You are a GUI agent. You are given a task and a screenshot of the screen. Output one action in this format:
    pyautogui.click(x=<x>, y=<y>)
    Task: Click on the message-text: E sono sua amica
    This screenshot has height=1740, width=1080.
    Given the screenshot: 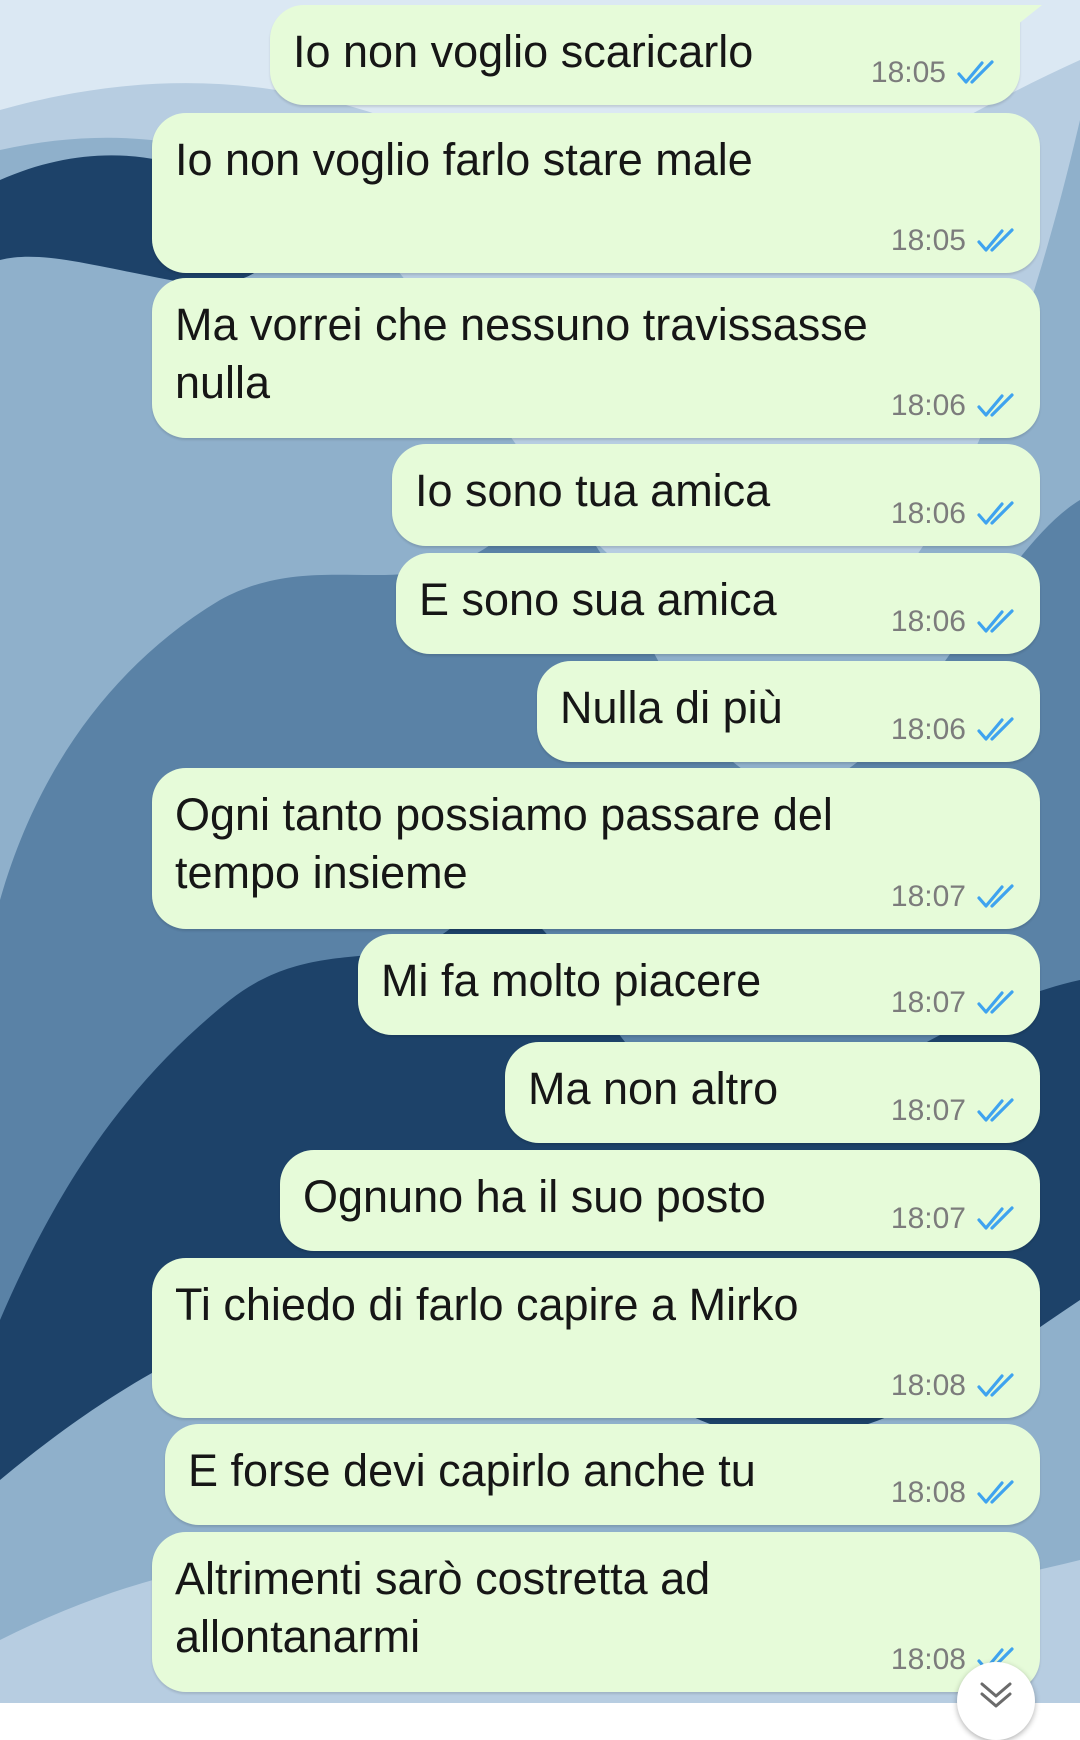 What is the action you would take?
    pyautogui.click(x=598, y=599)
    